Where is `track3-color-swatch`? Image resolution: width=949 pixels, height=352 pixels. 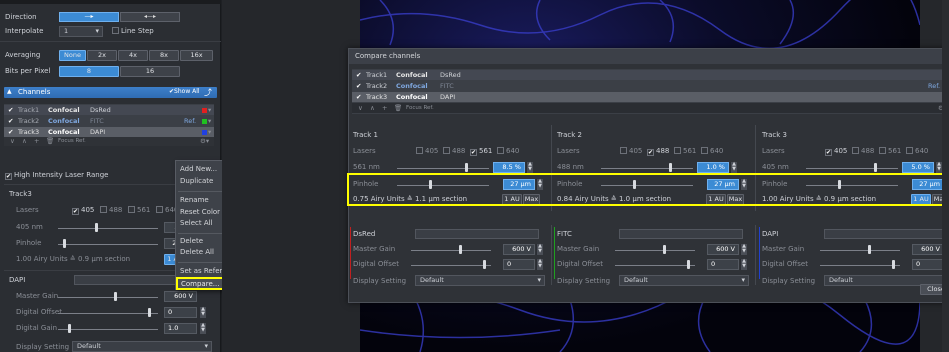
track3-color-swatch is located at coordinates (204, 132).